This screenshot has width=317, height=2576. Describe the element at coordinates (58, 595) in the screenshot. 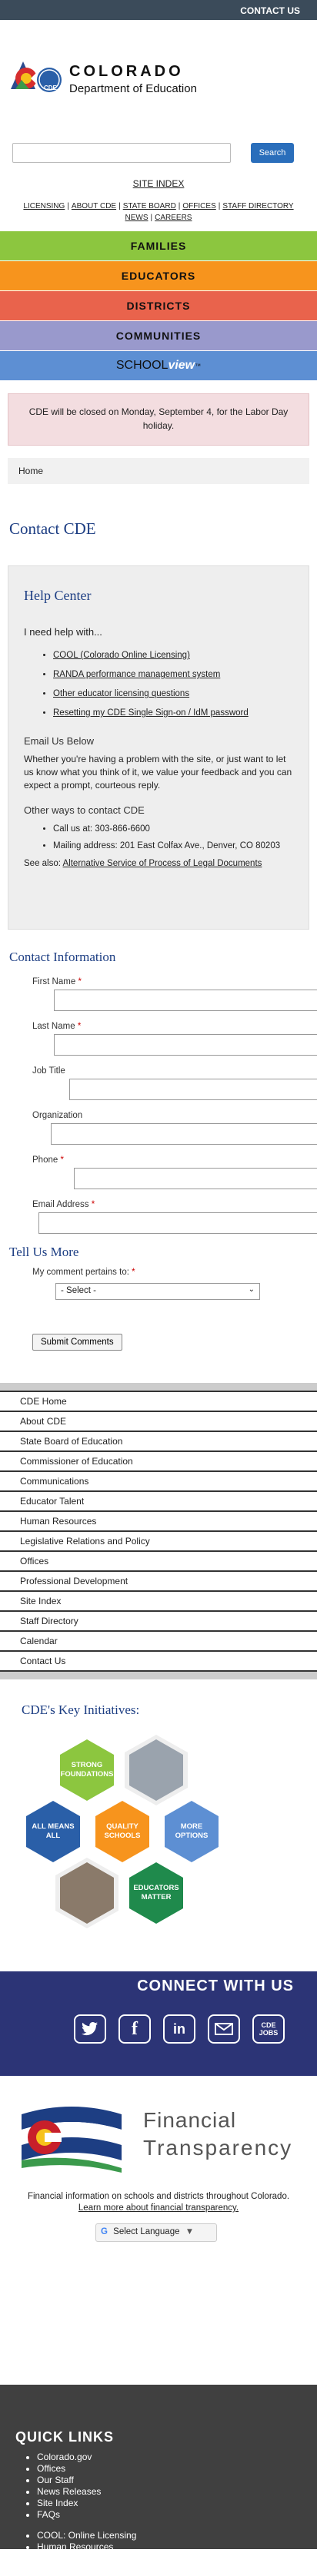

I see `help-center-title: Help Center` at that location.